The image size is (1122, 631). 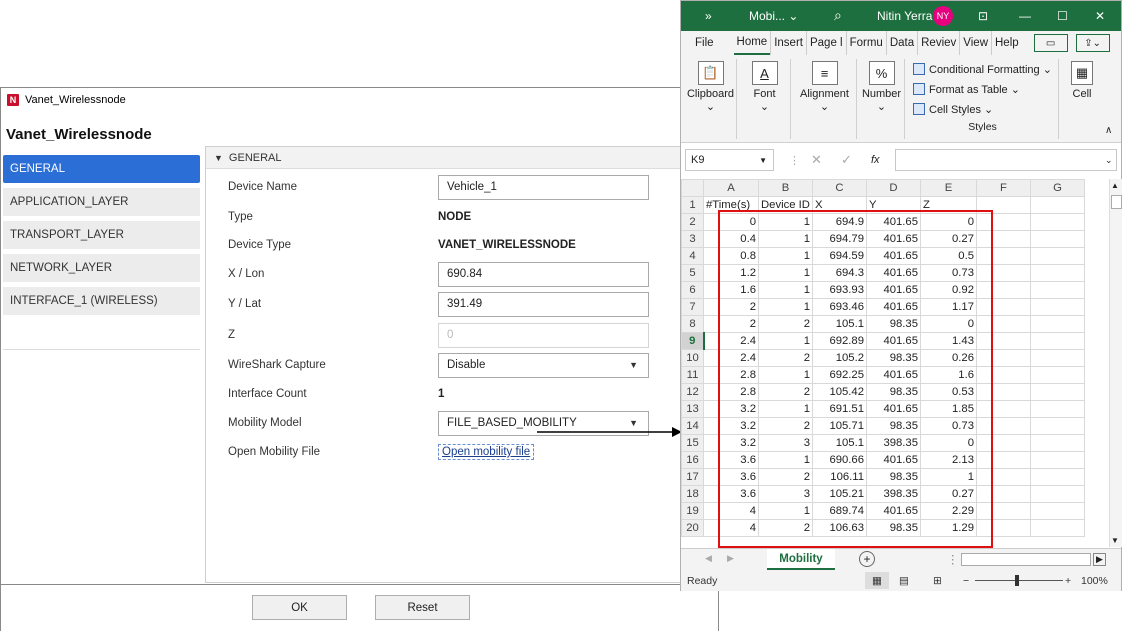 What do you see at coordinates (692, 392) in the screenshot?
I see `row-header: 12` at bounding box center [692, 392].